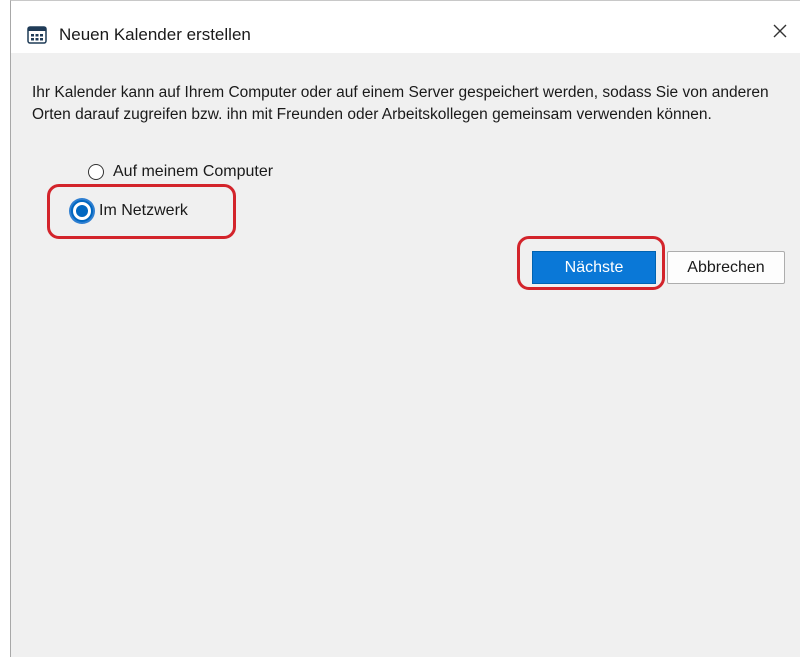 Image resolution: width=800 pixels, height=657 pixels. What do you see at coordinates (193, 171) in the screenshot?
I see `radio-label-local: Auf meinem Computer` at bounding box center [193, 171].